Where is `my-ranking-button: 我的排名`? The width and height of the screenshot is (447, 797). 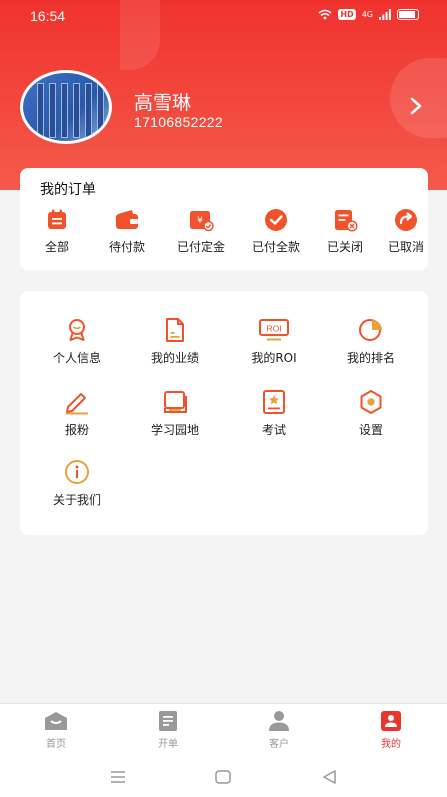 my-ranking-button: 我的排名 is located at coordinates (371, 348).